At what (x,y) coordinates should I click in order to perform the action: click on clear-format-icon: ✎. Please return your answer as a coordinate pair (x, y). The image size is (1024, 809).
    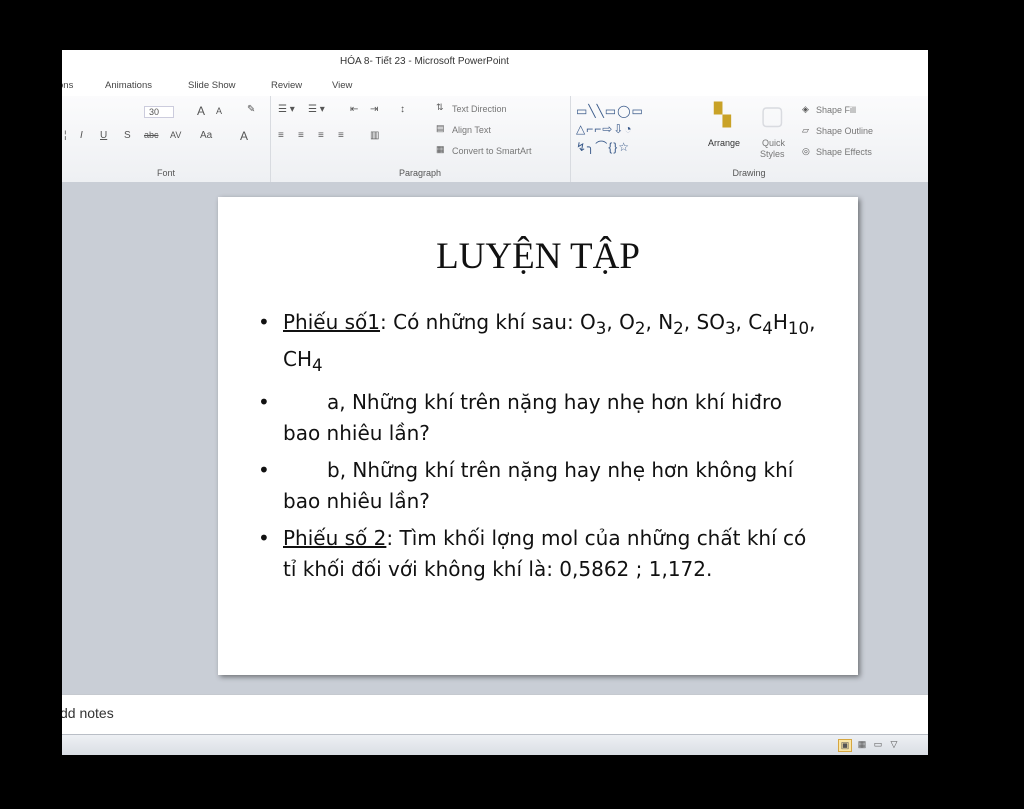
    Looking at the image, I should click on (251, 109).